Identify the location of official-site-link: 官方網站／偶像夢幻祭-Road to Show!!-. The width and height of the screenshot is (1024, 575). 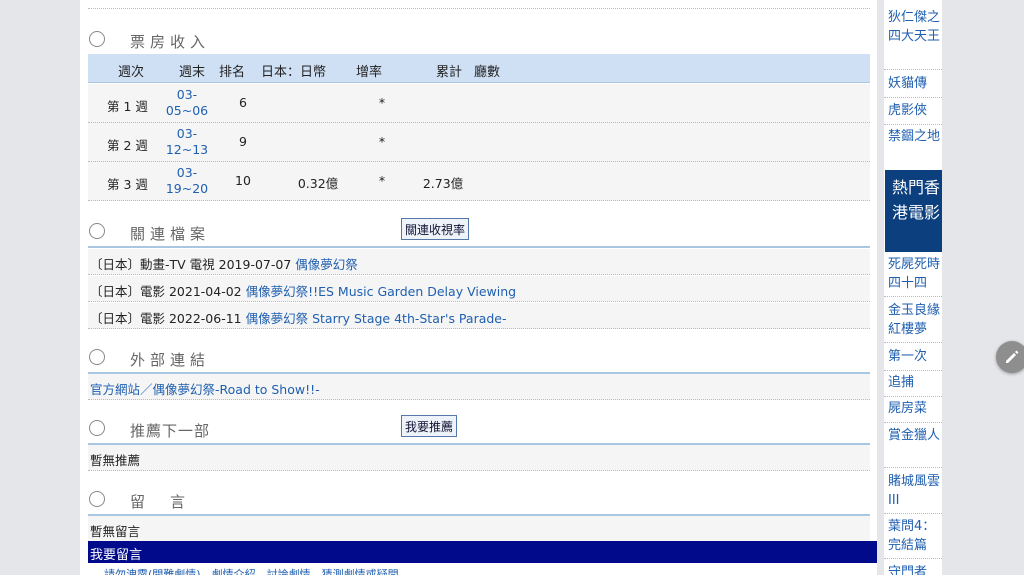
(205, 388).